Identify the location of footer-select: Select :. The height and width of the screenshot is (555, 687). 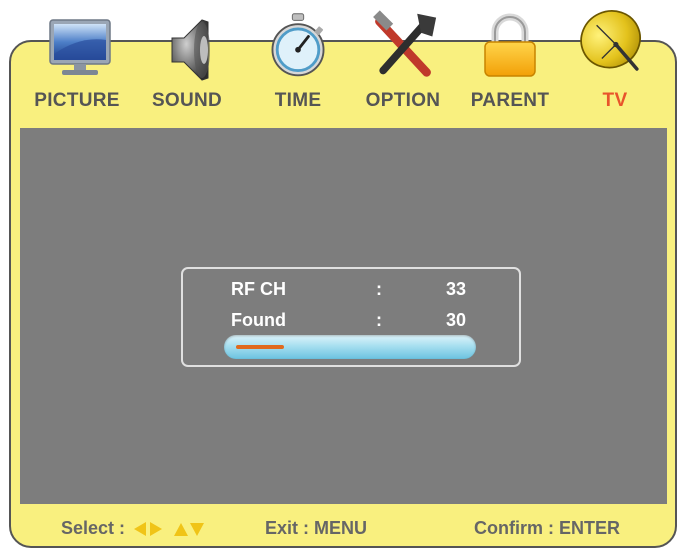
(134, 528).